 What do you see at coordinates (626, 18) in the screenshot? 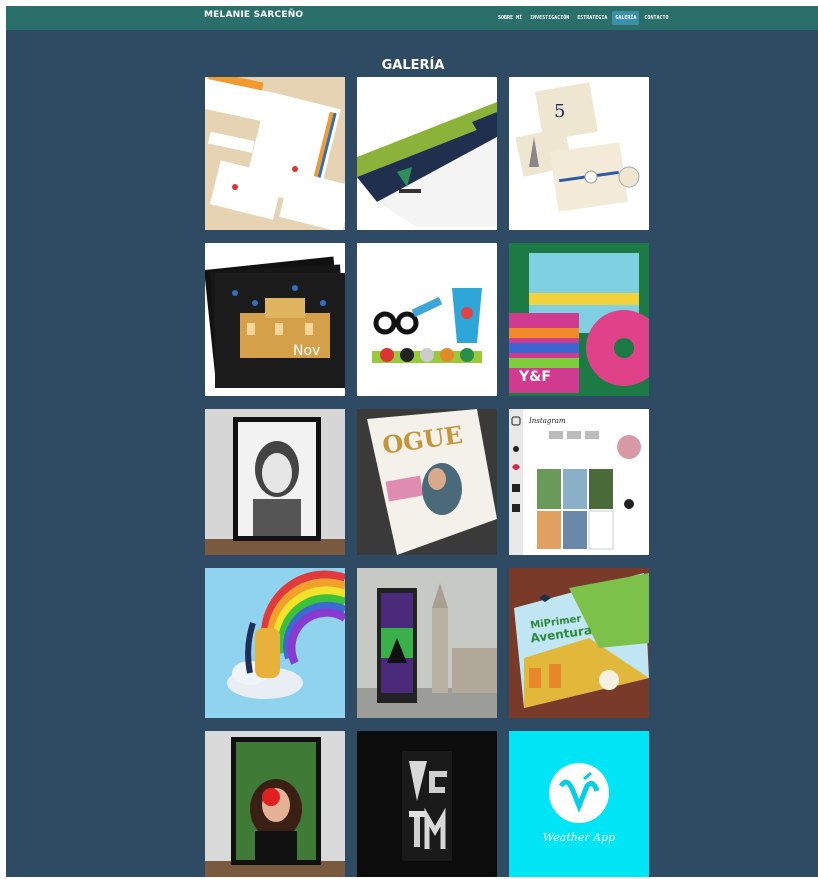
I see `nav-galeria: GALERÍA` at bounding box center [626, 18].